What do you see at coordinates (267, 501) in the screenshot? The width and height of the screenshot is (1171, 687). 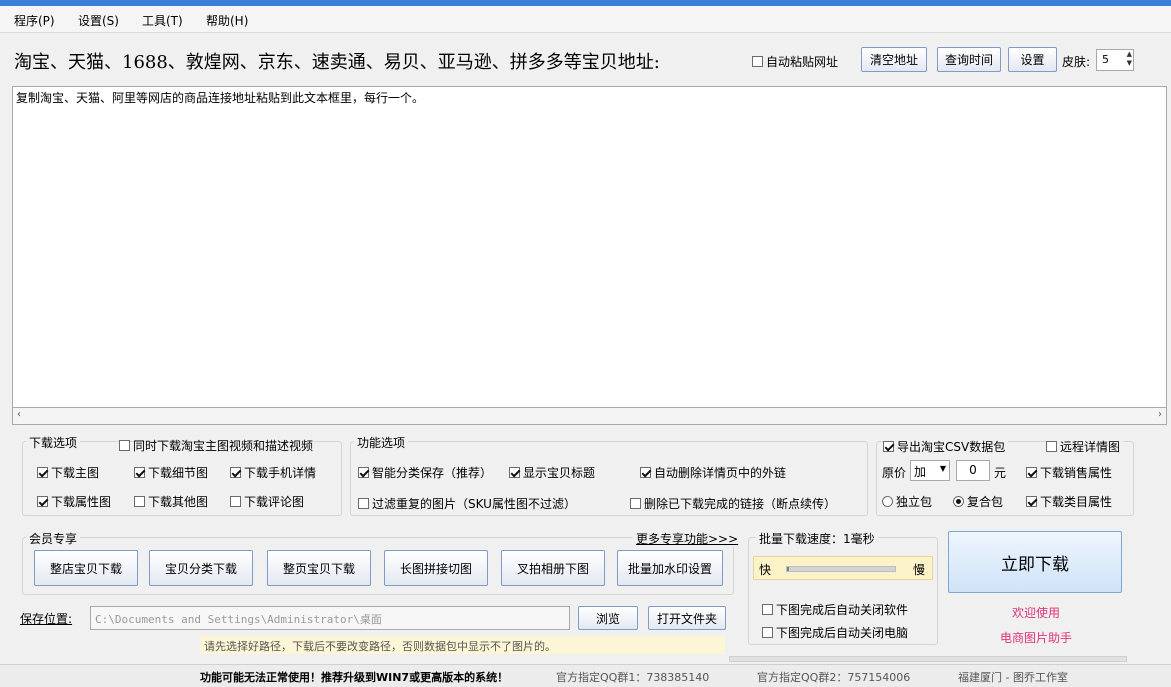 I see `review-image-option: 下载评论图` at bounding box center [267, 501].